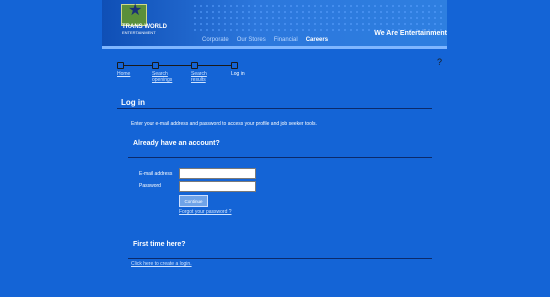 The width and height of the screenshot is (550, 297). Describe the element at coordinates (159, 244) in the screenshot. I see `first-time-heading: First time here?` at that location.